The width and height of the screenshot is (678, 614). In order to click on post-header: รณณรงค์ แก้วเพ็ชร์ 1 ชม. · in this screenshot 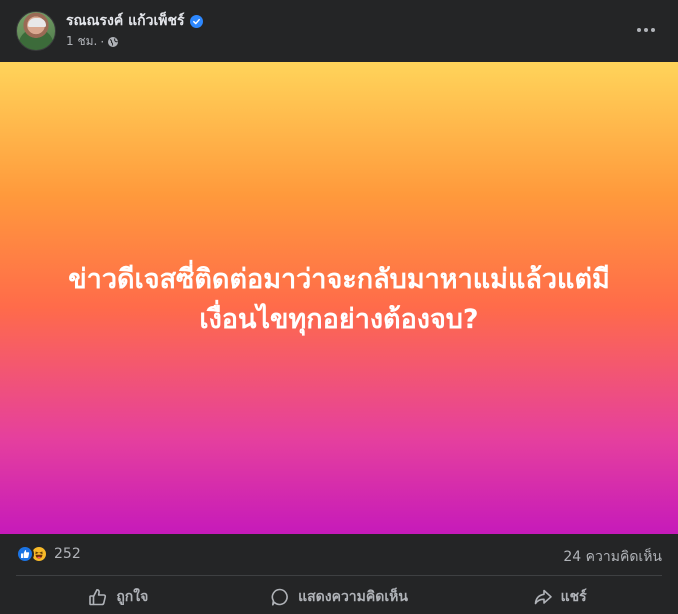, I will do `click(339, 31)`.